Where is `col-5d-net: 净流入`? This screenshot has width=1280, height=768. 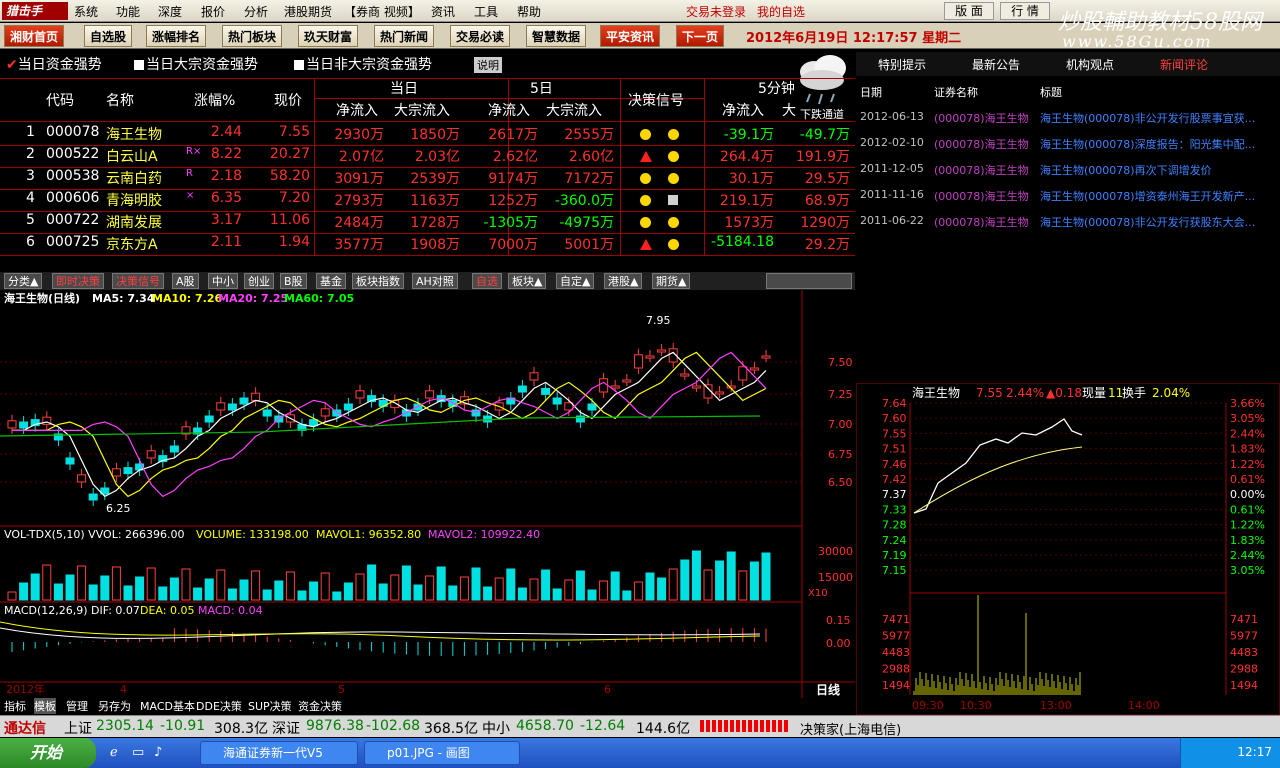
col-5d-net: 净流入 is located at coordinates (509, 110).